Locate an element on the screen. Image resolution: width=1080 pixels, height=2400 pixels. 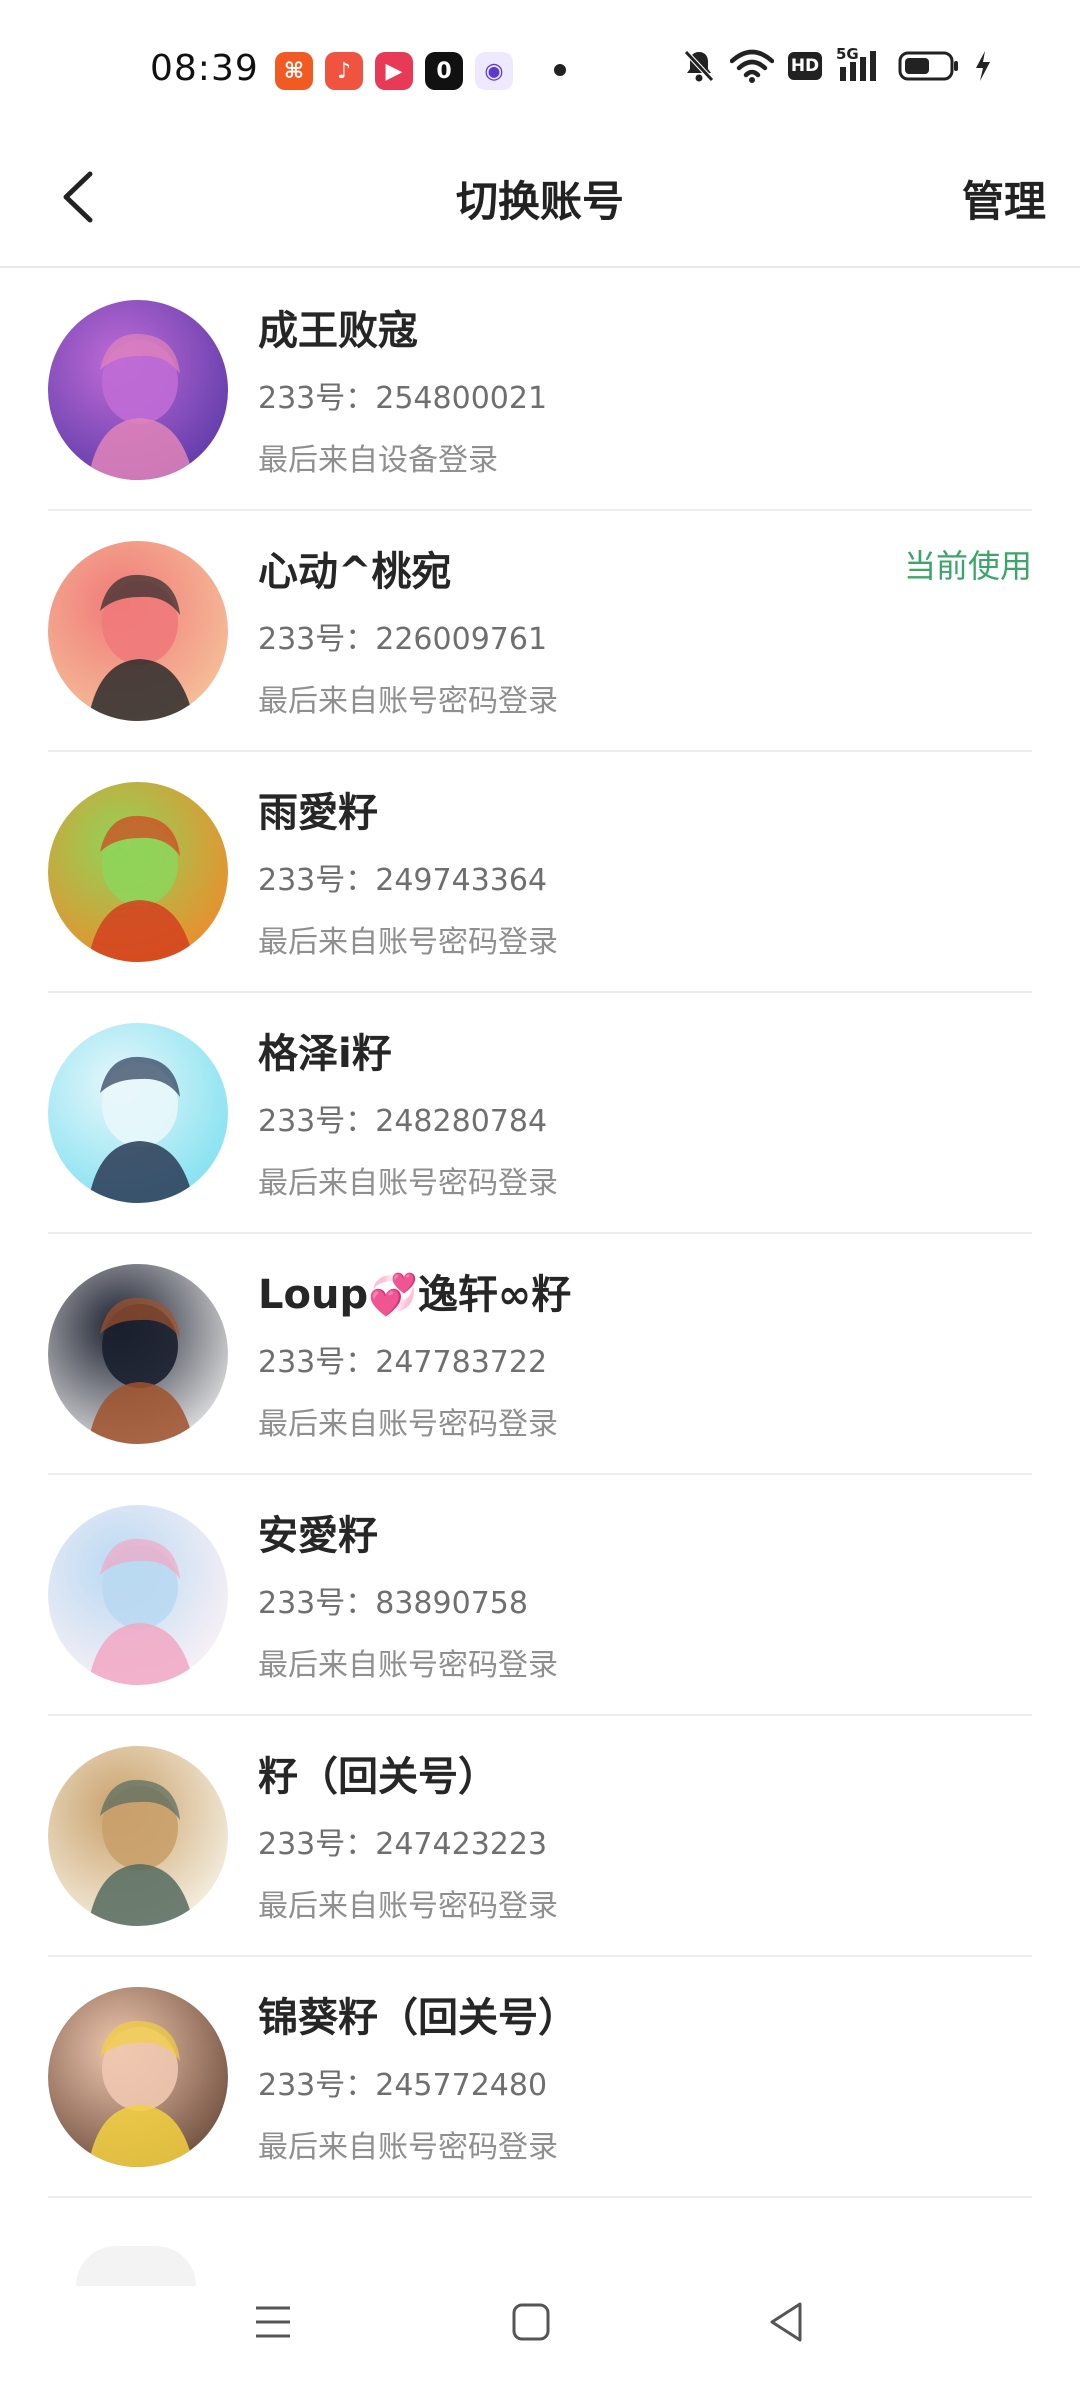
account-name: 成王败寇 is located at coordinates (338, 331).